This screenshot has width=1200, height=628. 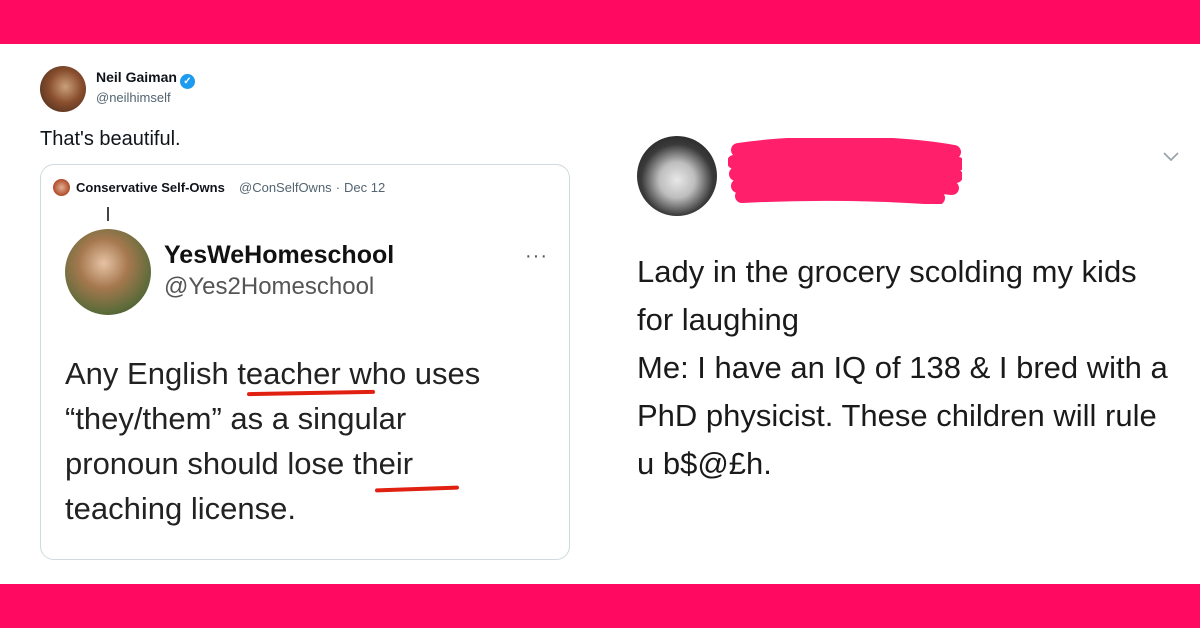 I want to click on right-body-line: Me: I have an IQ of 138 & I bred with a, so click(x=902, y=367).